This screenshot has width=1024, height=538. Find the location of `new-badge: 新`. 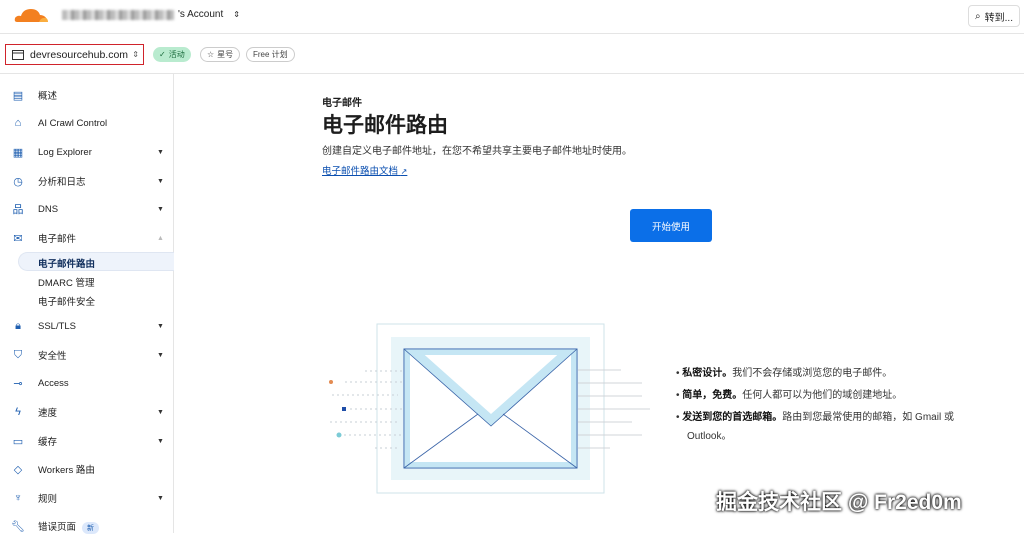

new-badge: 新 is located at coordinates (91, 527).